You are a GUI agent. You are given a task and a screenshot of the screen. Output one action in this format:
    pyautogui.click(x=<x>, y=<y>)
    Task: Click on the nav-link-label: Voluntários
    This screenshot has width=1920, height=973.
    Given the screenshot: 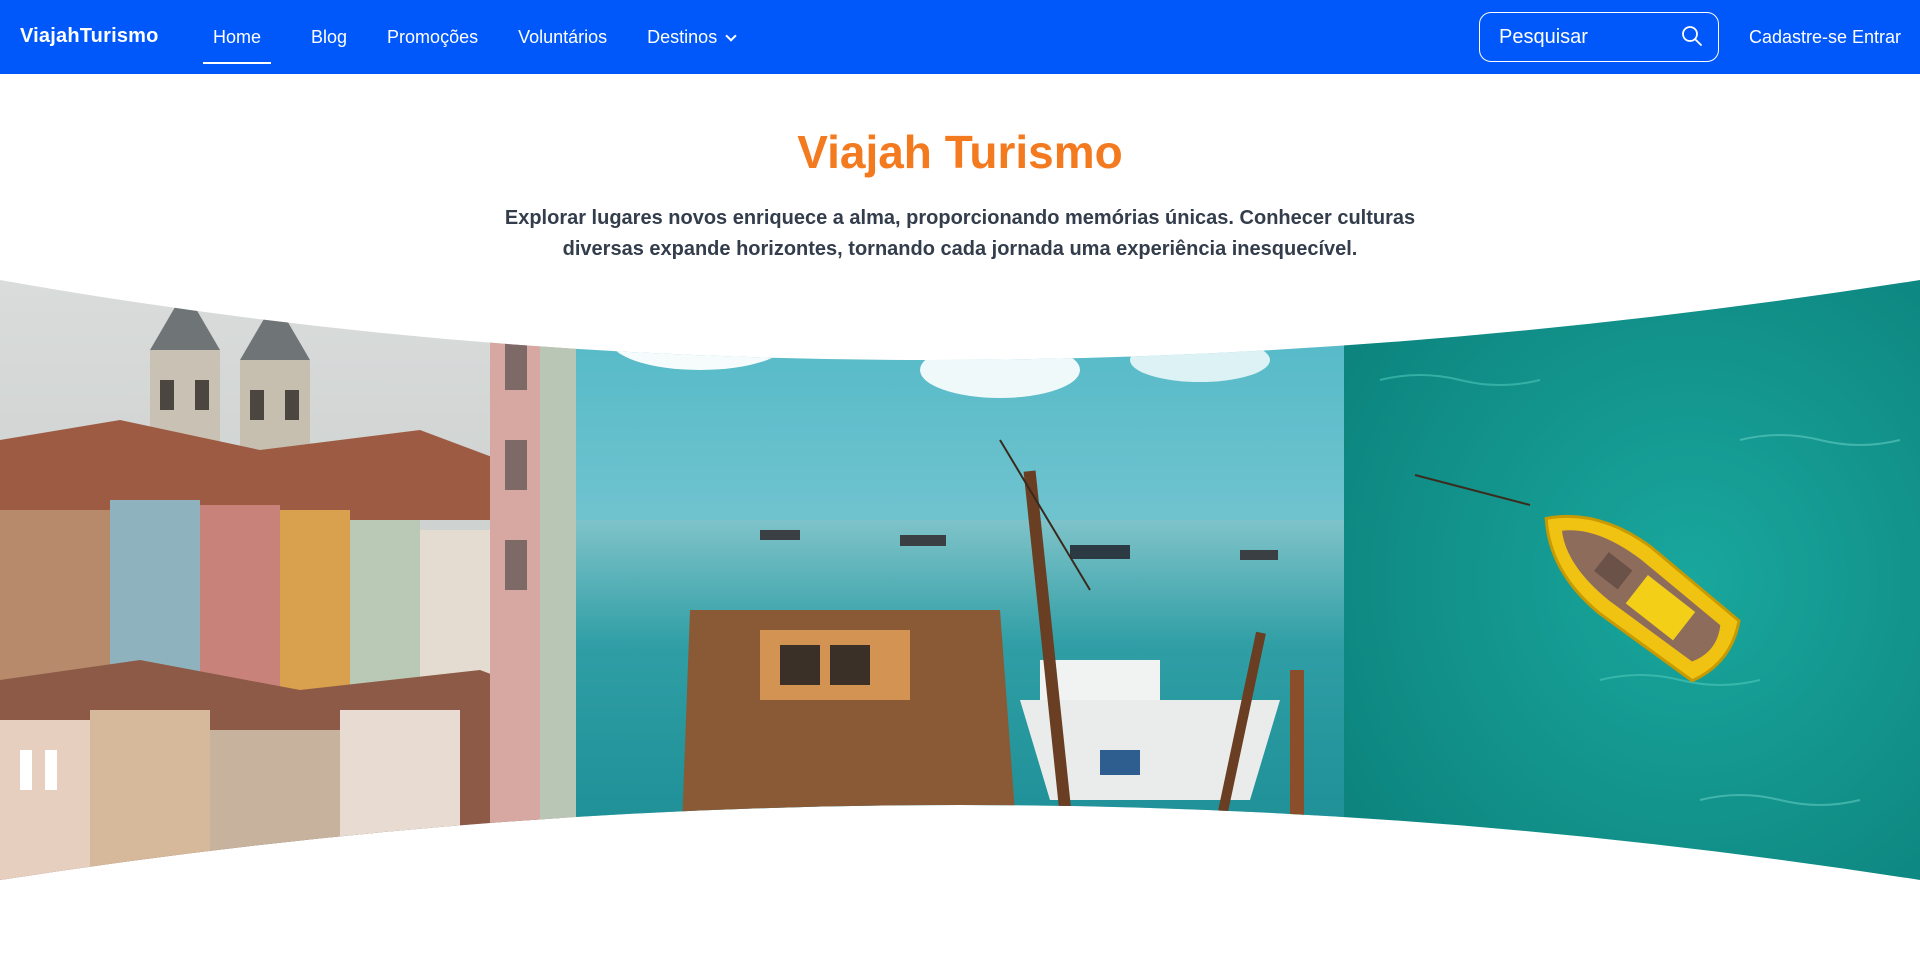 What is the action you would take?
    pyautogui.click(x=563, y=36)
    